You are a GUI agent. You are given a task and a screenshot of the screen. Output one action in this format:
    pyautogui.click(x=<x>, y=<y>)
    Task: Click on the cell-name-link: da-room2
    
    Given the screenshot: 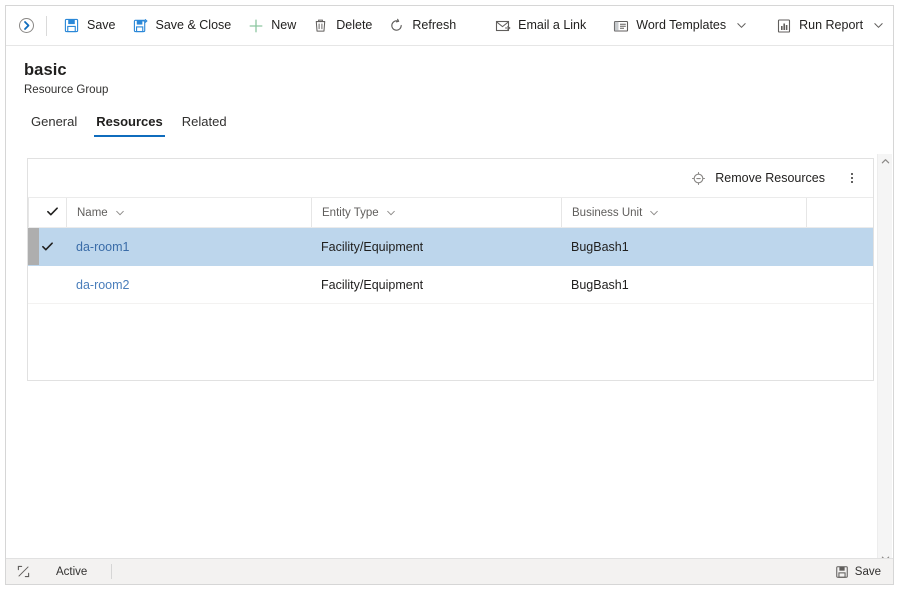 What is the action you would take?
    pyautogui.click(x=103, y=285)
    